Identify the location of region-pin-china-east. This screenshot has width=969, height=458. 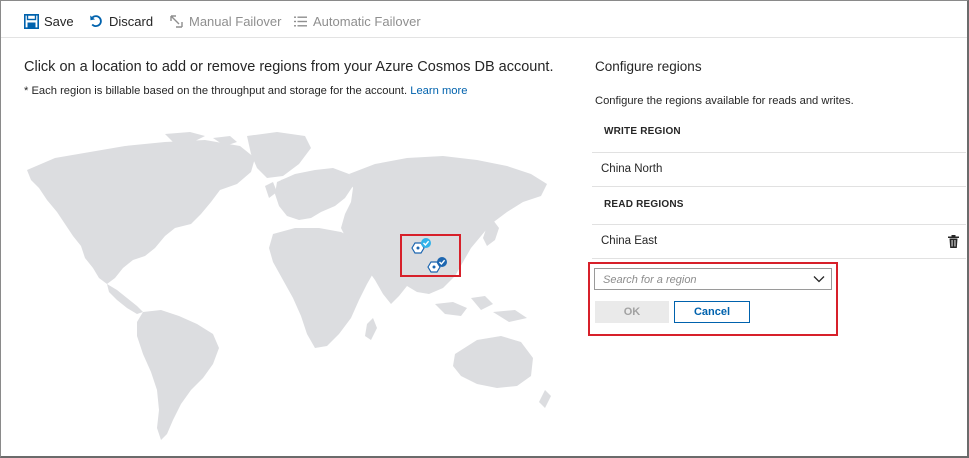
(437, 266).